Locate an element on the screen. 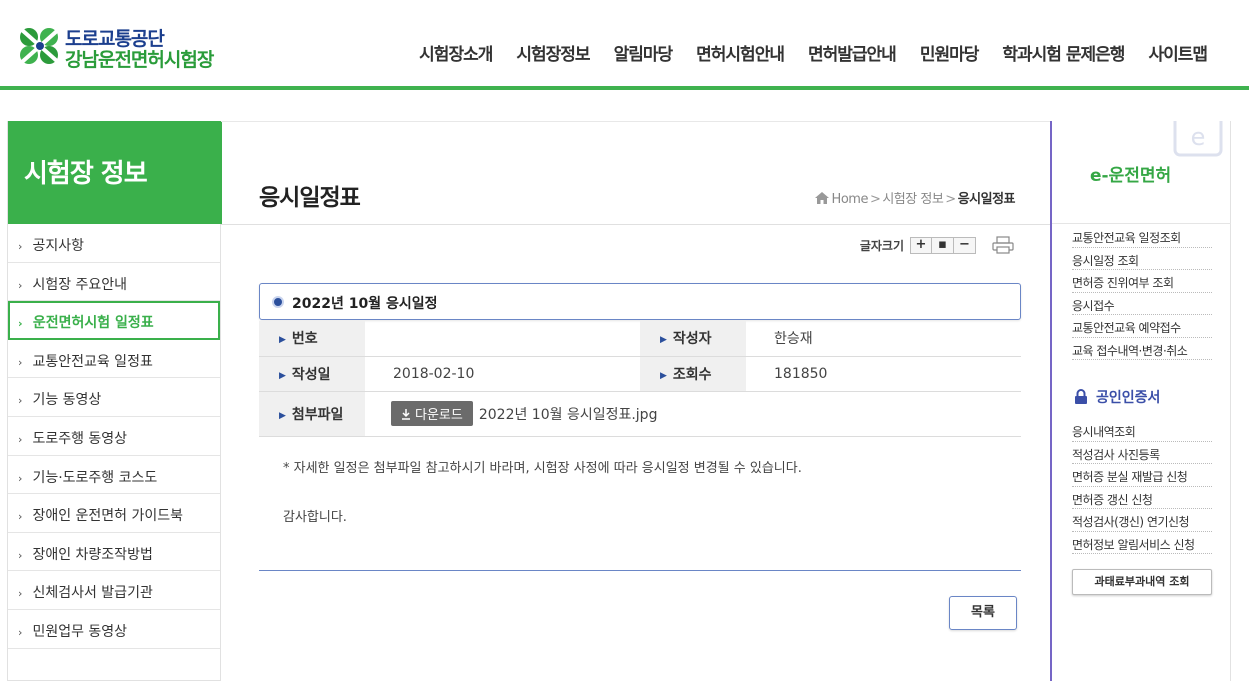 The height and width of the screenshot is (681, 1249). sidebar-item-medical-cert: › 신체검사서 발급기관 is located at coordinates (114, 590).